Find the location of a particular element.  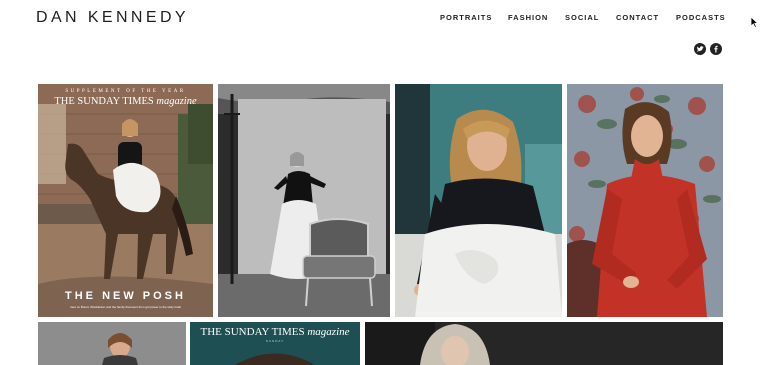

cover-masthead-main: THE SUNDAY TIMES is located at coordinates (105, 101).